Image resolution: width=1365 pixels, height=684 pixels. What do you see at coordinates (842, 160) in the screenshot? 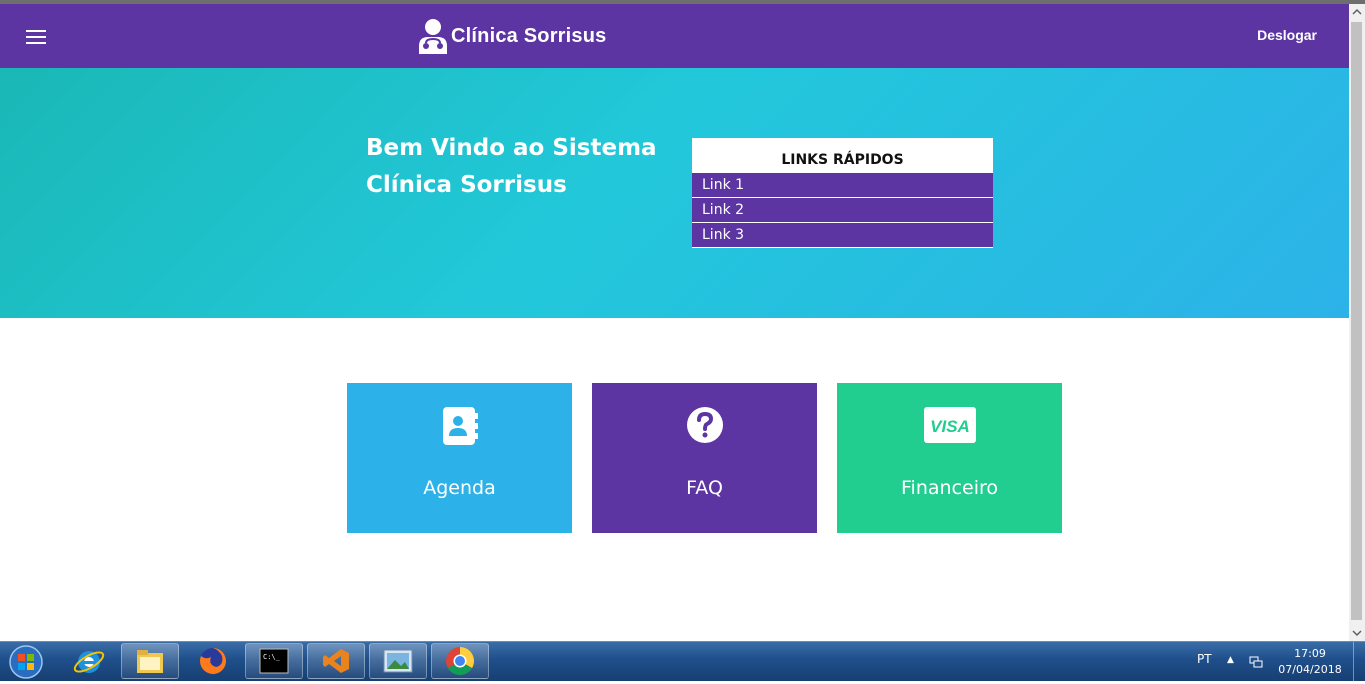
I see `quick-links-title: LINKS RÁPIDOS` at bounding box center [842, 160].